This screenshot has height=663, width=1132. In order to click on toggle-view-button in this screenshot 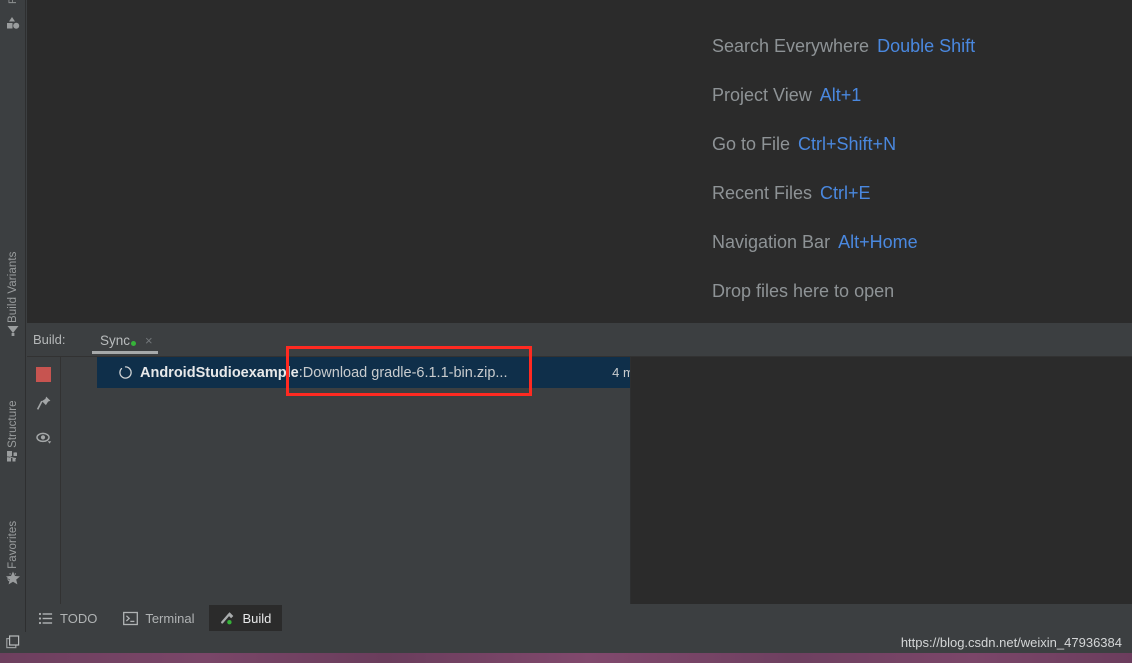, I will do `click(44, 438)`.